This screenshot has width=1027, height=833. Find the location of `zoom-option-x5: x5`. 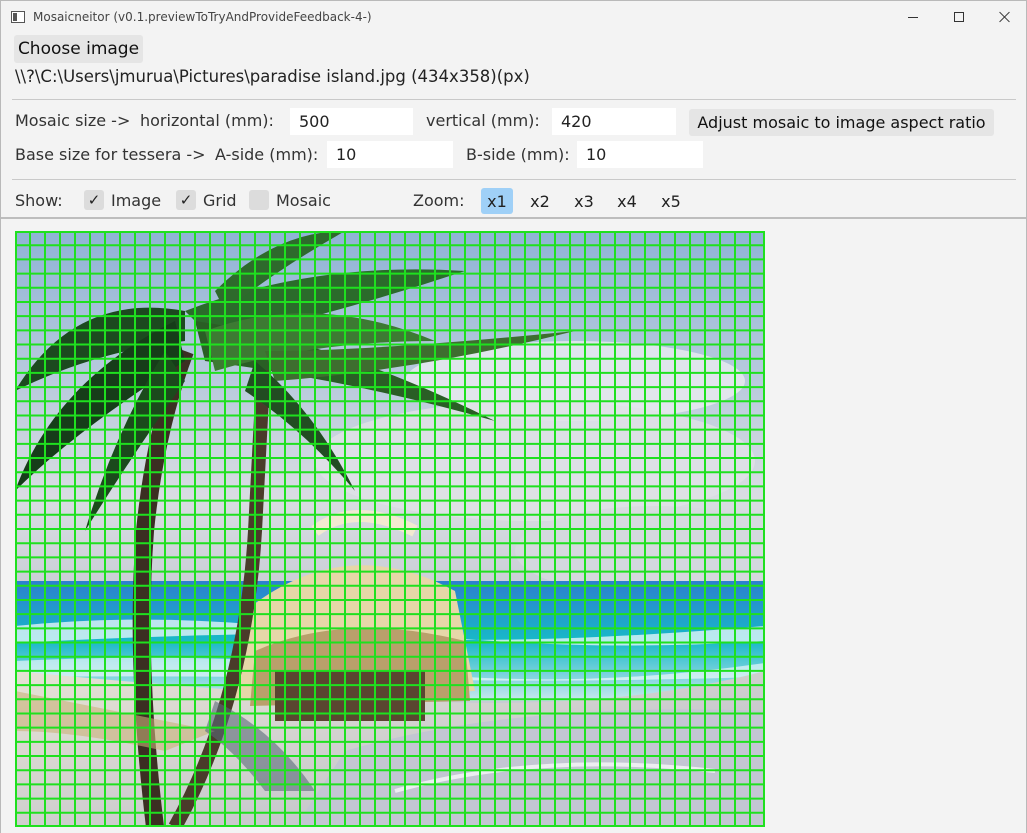

zoom-option-x5: x5 is located at coordinates (671, 201).